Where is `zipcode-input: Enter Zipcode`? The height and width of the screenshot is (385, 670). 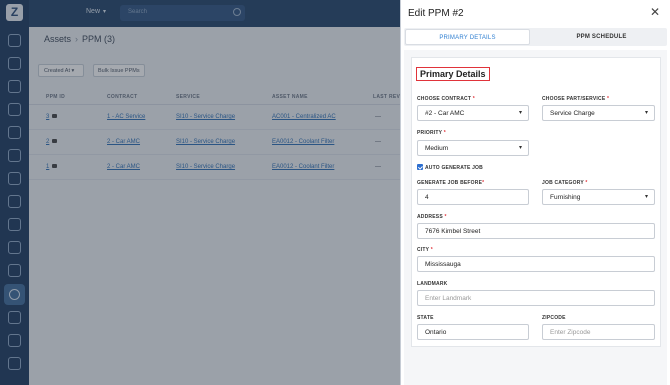
zipcode-input: Enter Zipcode is located at coordinates (598, 332).